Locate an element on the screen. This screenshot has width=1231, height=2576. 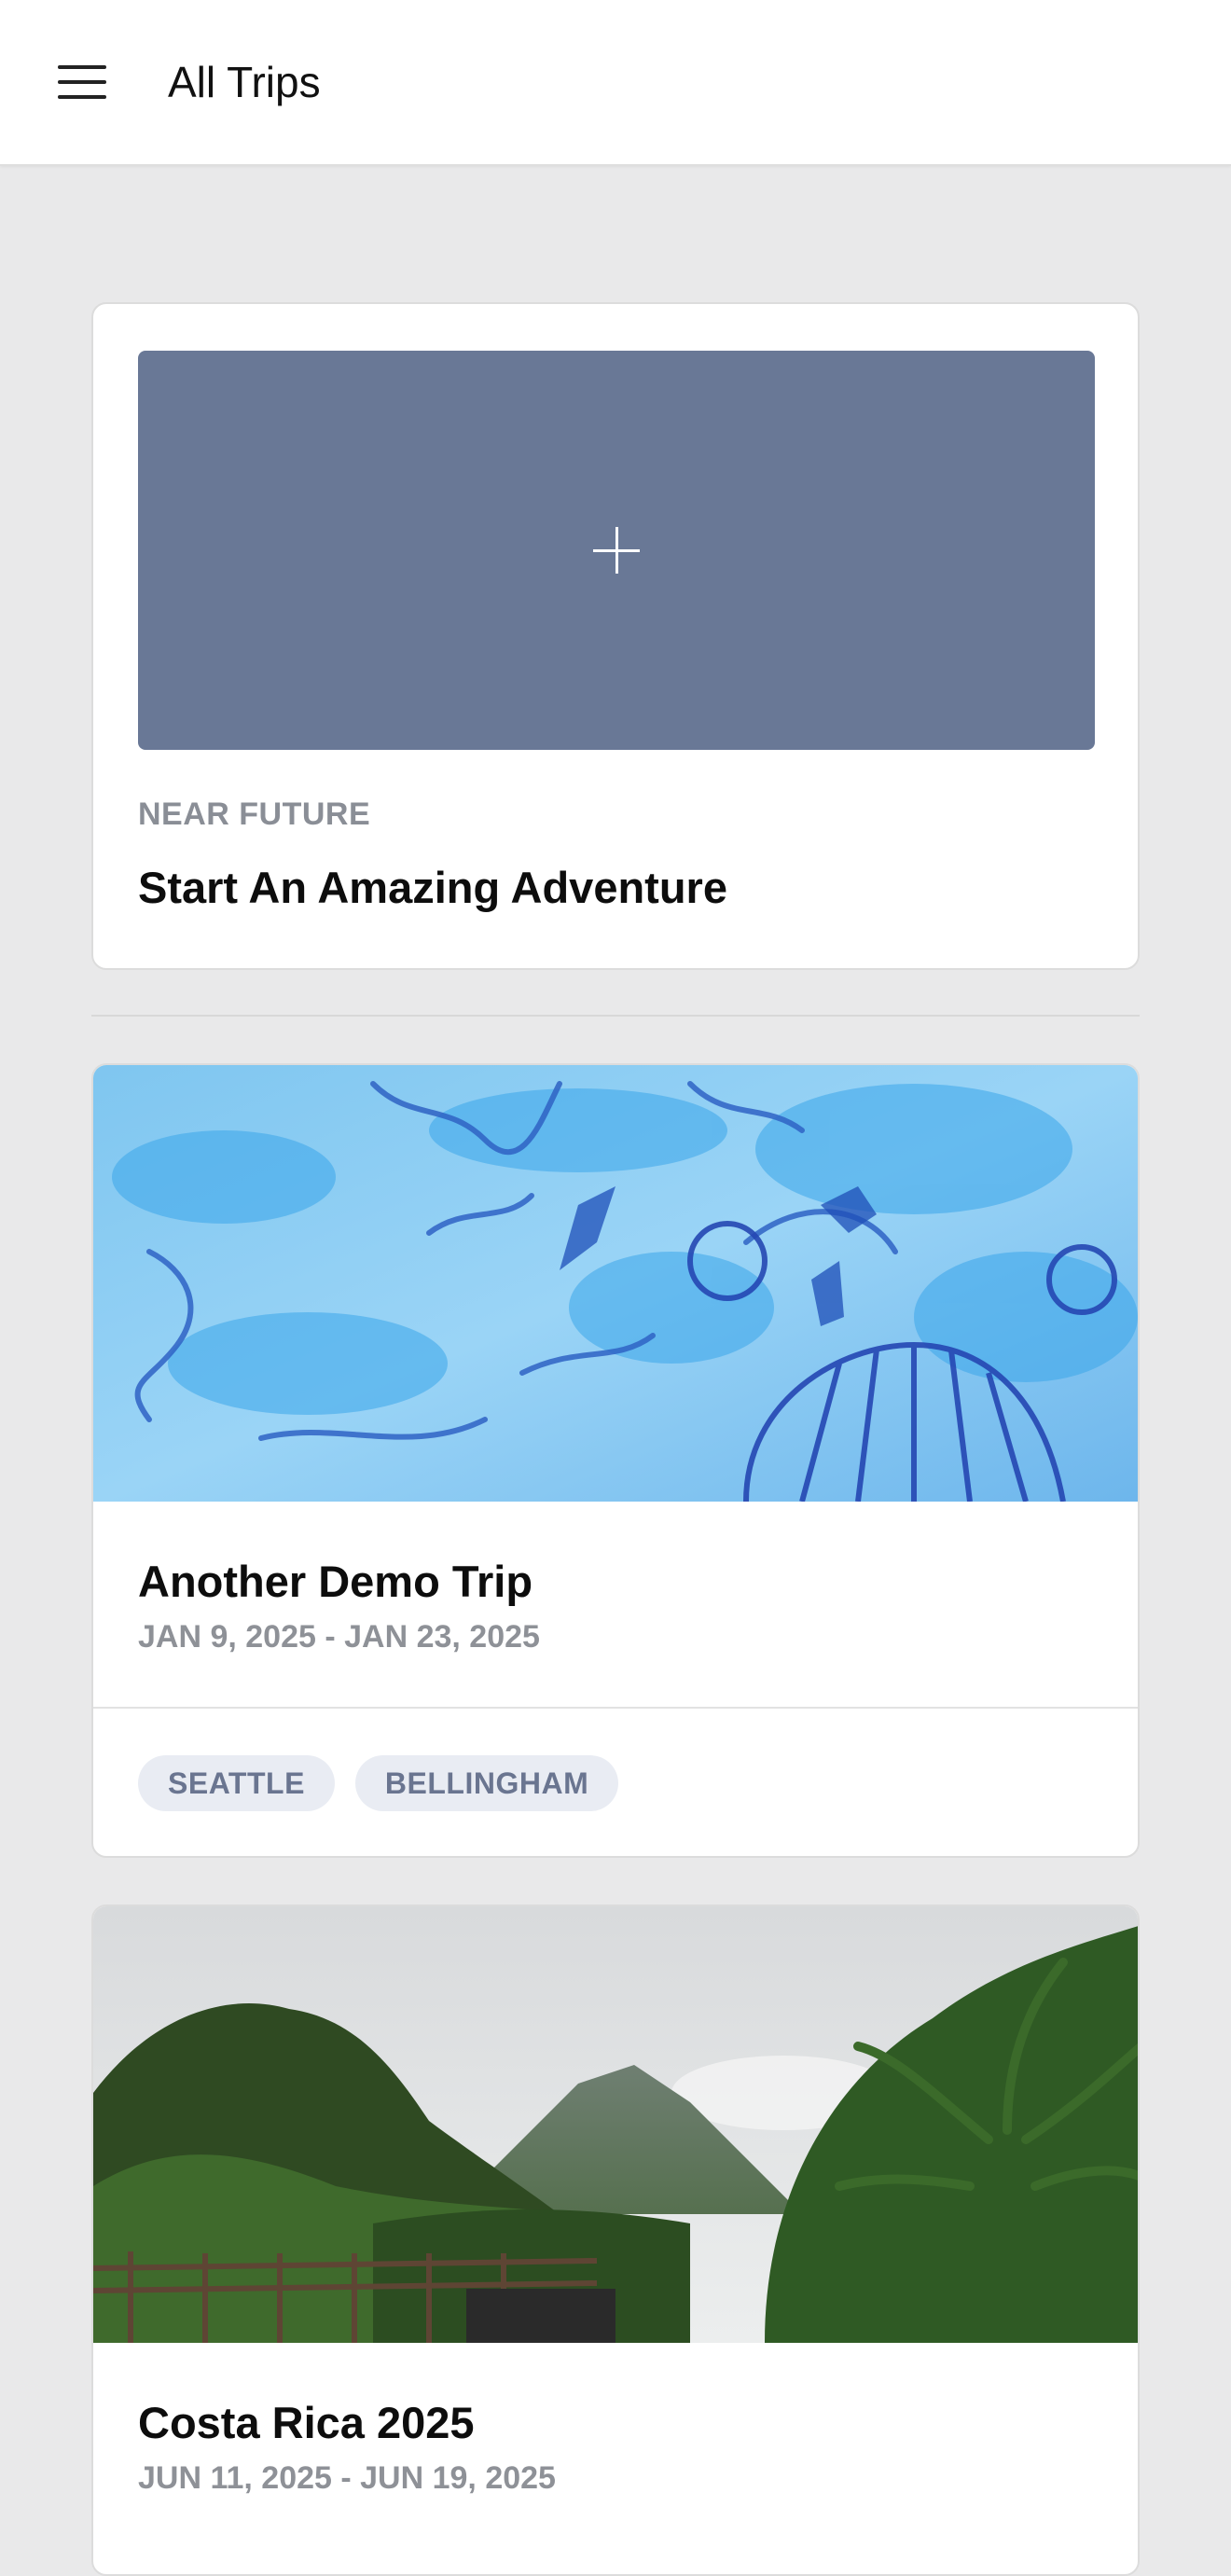
trip-name: Costa Rica 2025 is located at coordinates (306, 2422).